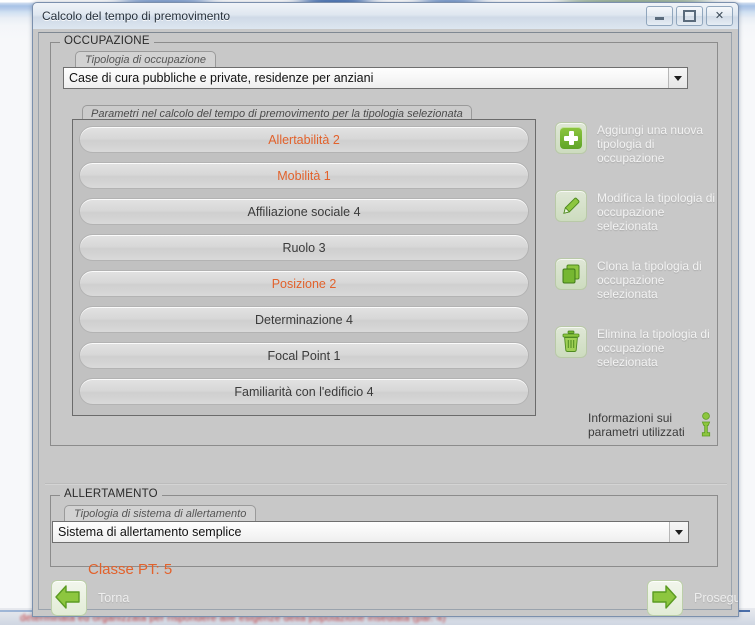  I want to click on maximize-button, so click(689, 16).